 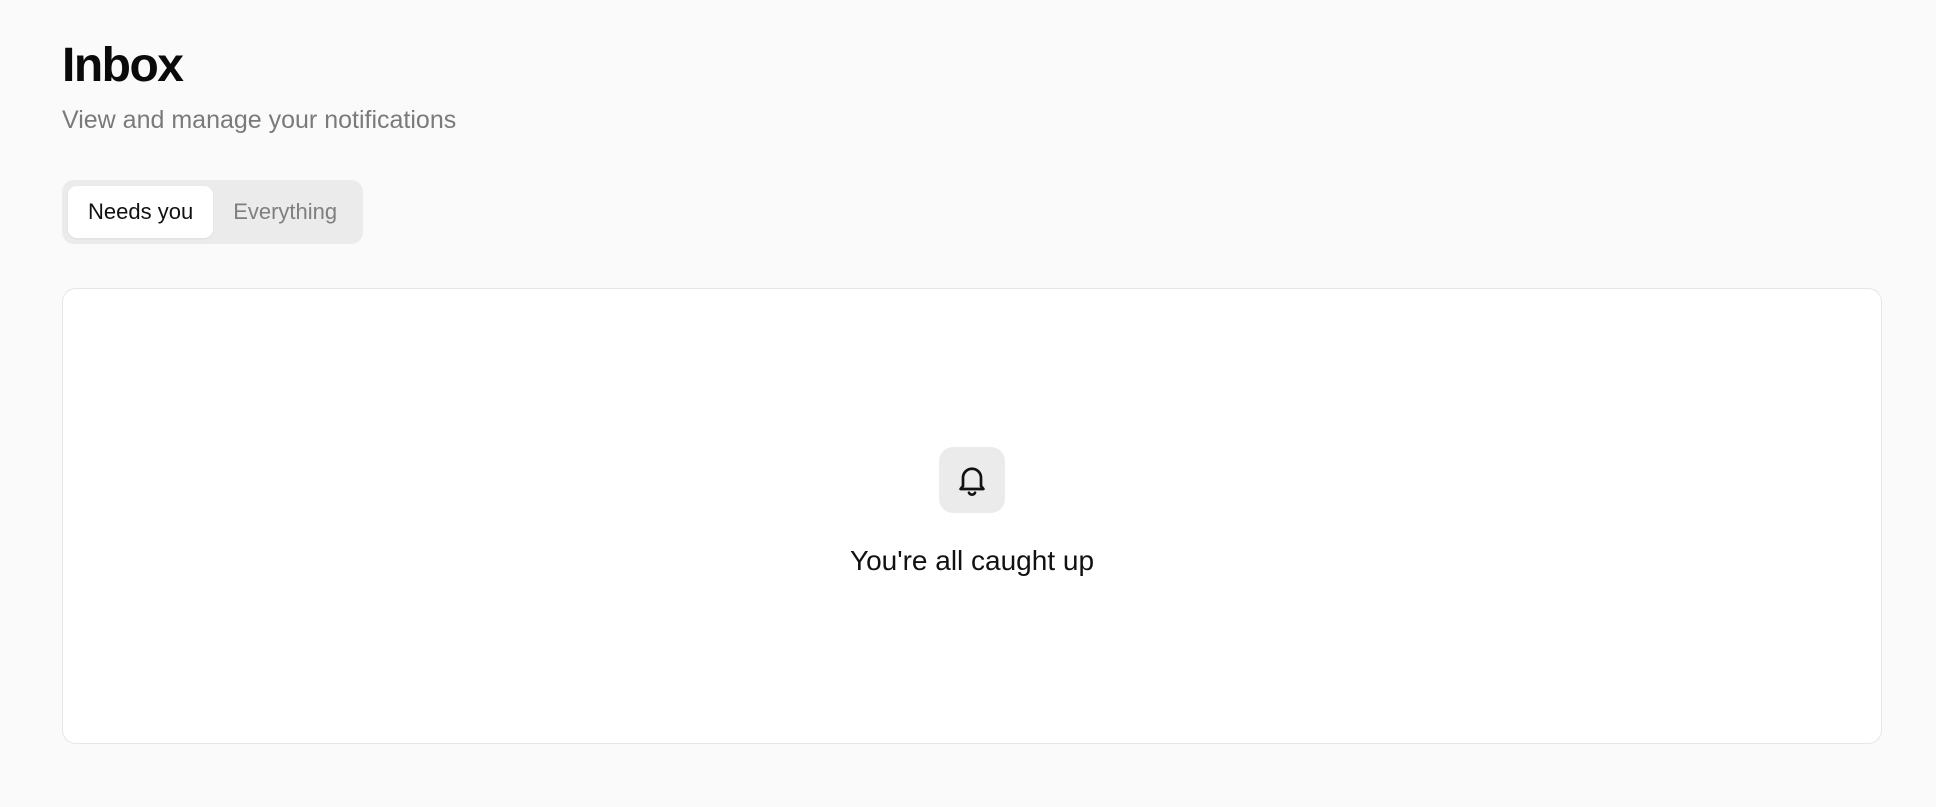 What do you see at coordinates (141, 212) in the screenshot?
I see `tab-needs-you: Needs you` at bounding box center [141, 212].